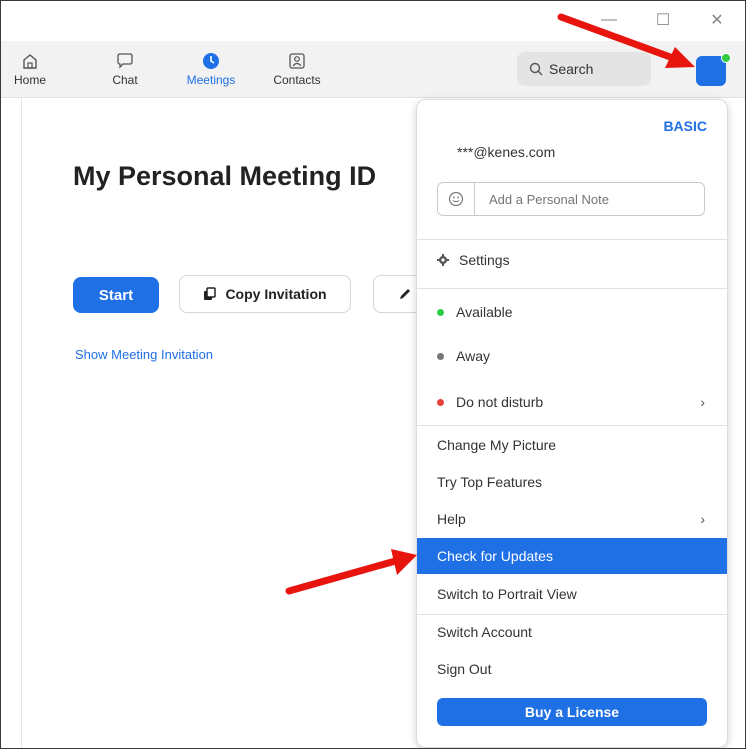 The height and width of the screenshot is (749, 746). I want to click on menu-item-help: Help ›, so click(572, 519).